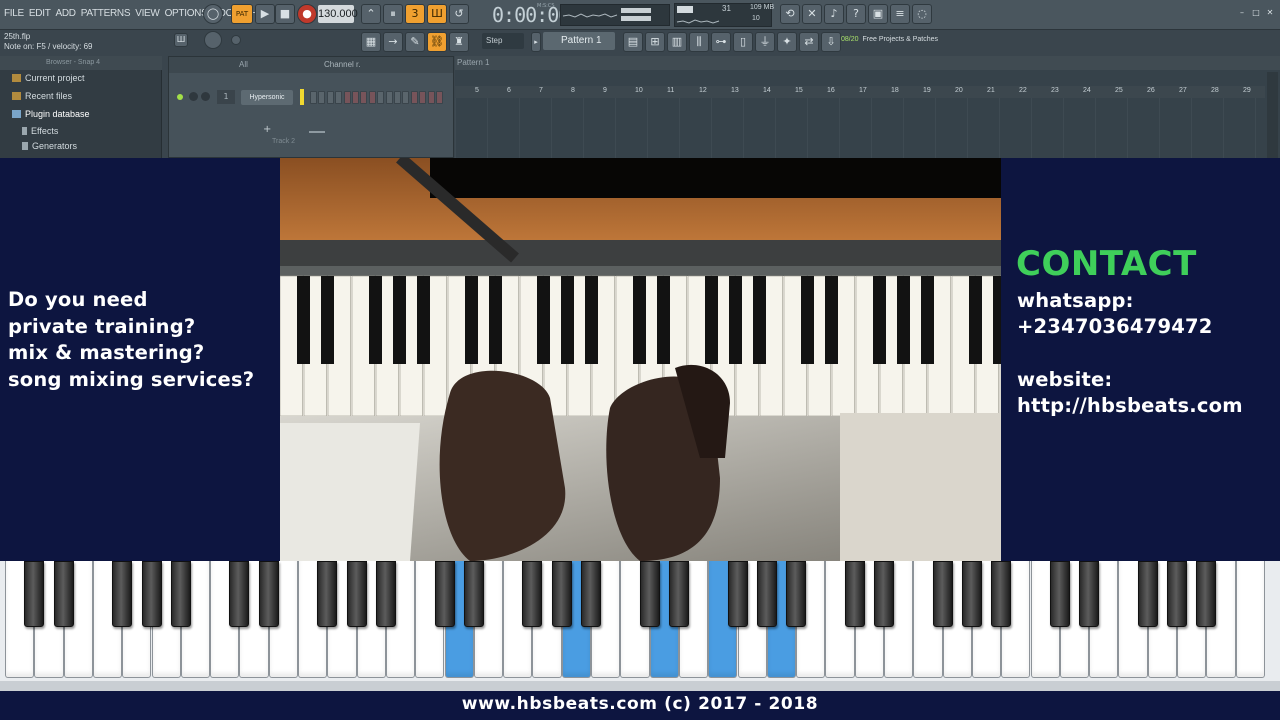  What do you see at coordinates (393, 42) in the screenshot?
I see `arrow-right-icon: →` at bounding box center [393, 42].